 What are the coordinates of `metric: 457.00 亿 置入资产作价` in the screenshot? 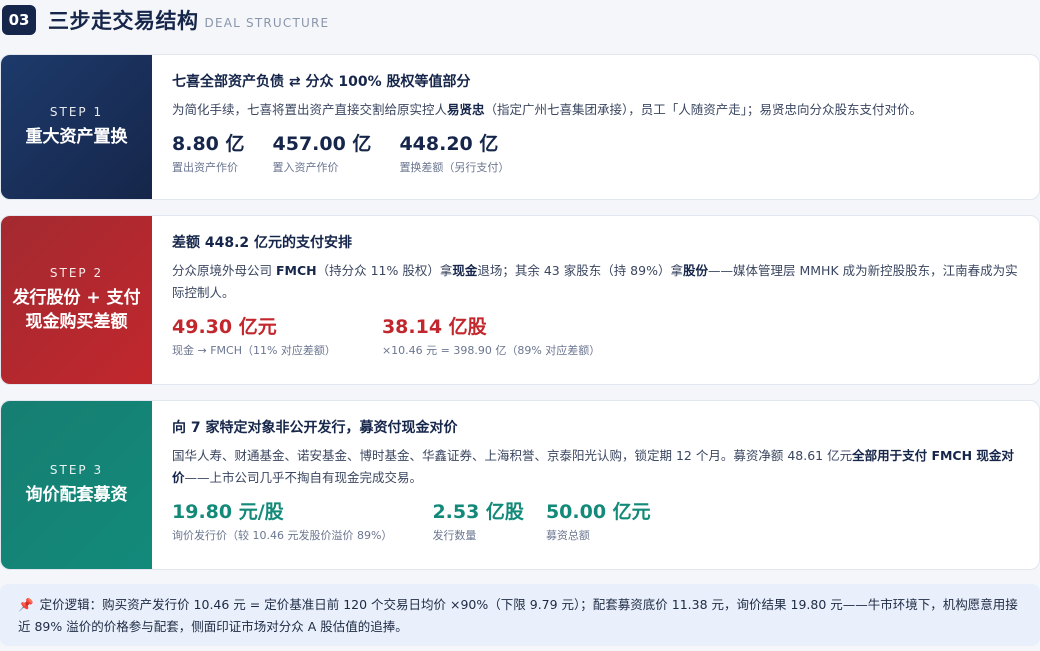 It's located at (322, 153).